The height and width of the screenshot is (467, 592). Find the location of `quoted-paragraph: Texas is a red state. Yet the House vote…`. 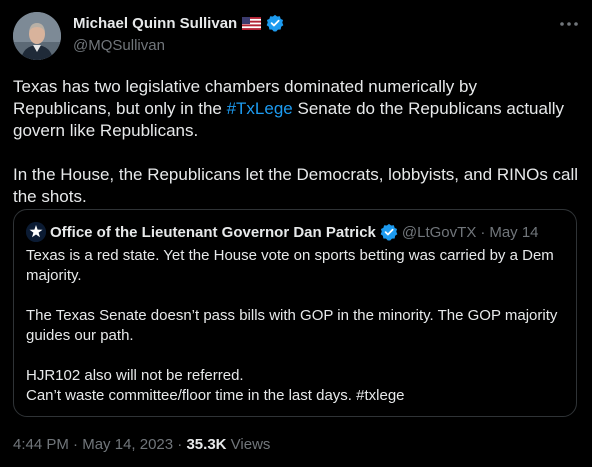

quoted-paragraph: Texas is a red state. Yet the House vote… is located at coordinates (290, 265).